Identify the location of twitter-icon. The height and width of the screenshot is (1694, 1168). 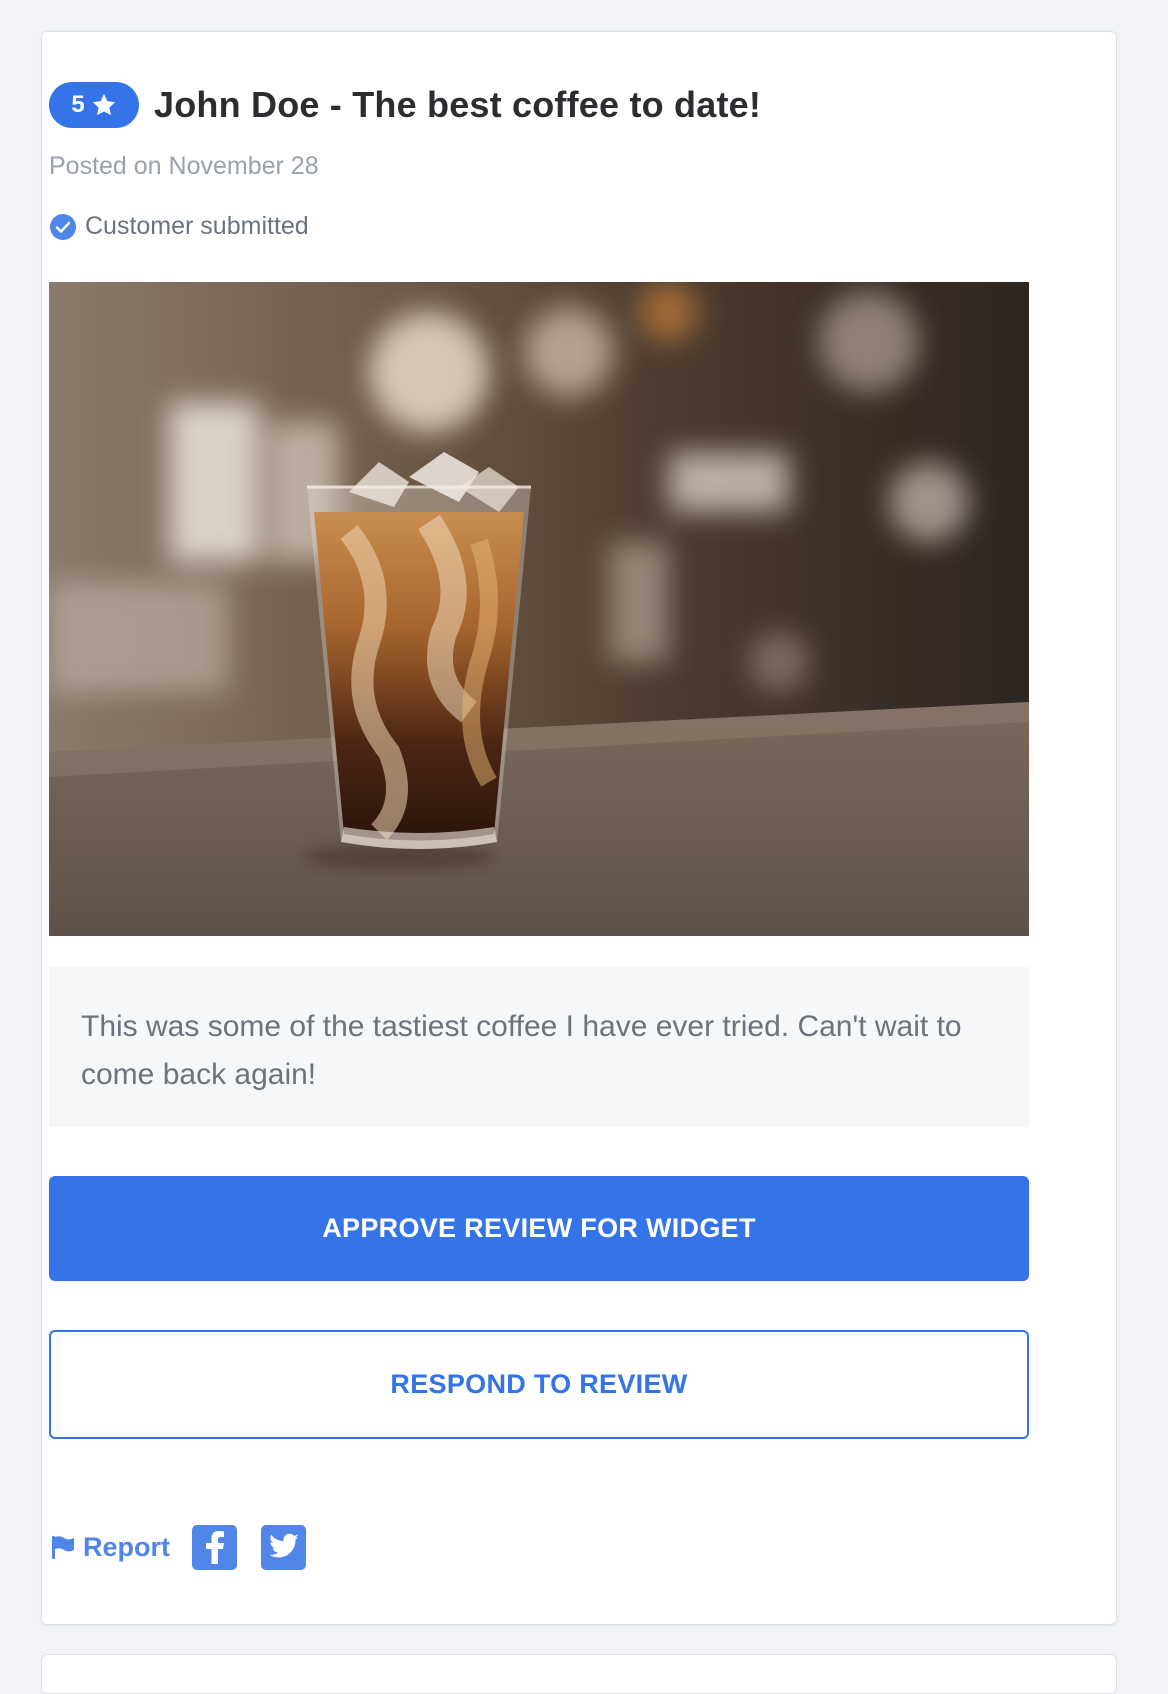
(283, 1545).